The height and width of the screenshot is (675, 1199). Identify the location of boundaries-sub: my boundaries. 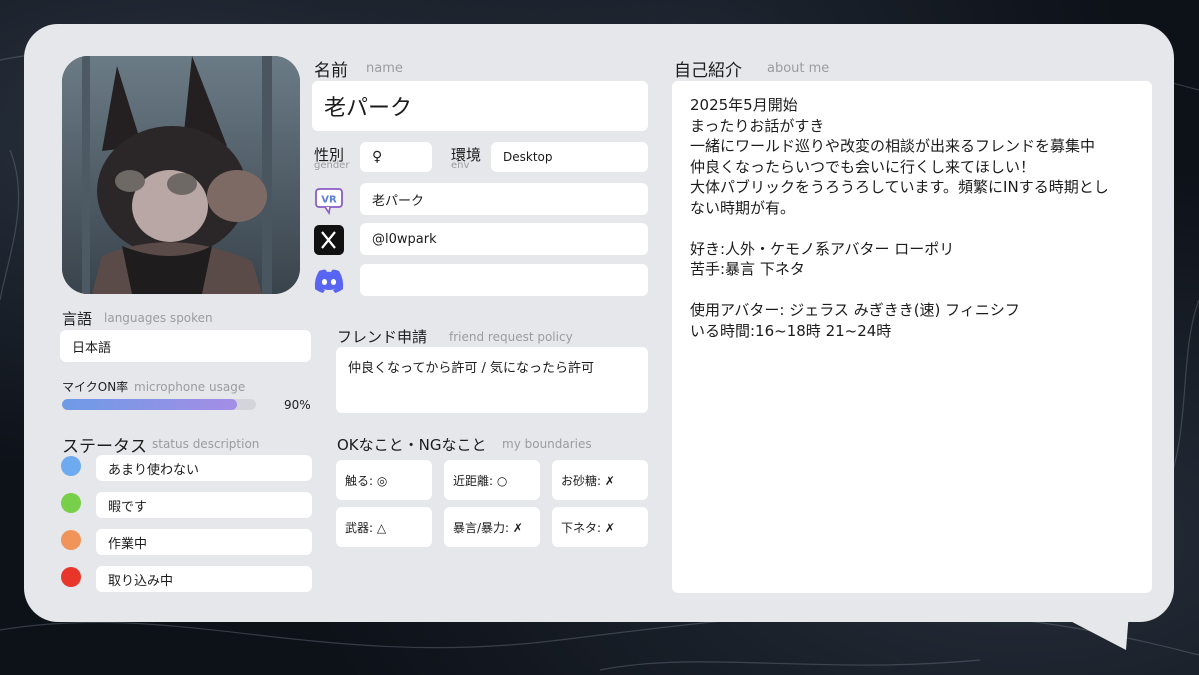
(547, 444).